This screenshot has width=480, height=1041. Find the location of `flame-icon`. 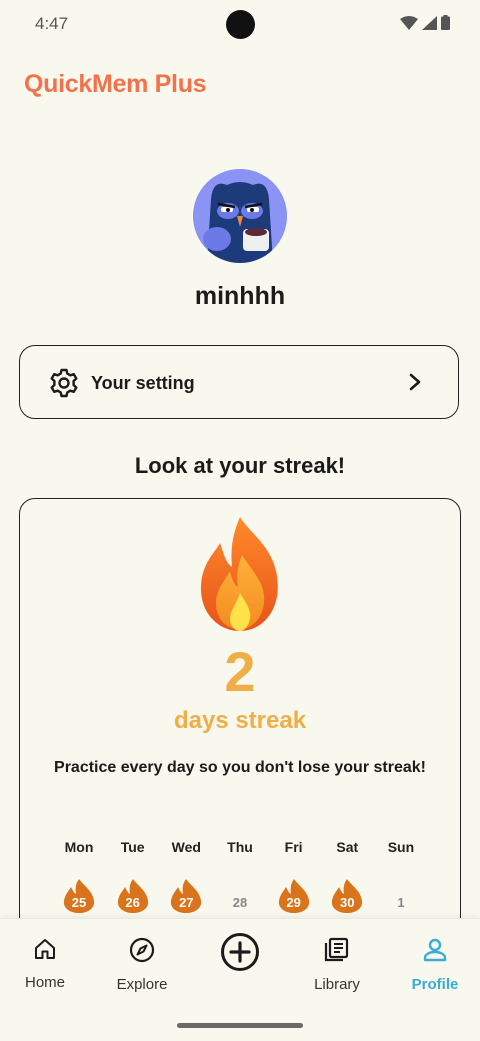

flame-icon is located at coordinates (239, 574).